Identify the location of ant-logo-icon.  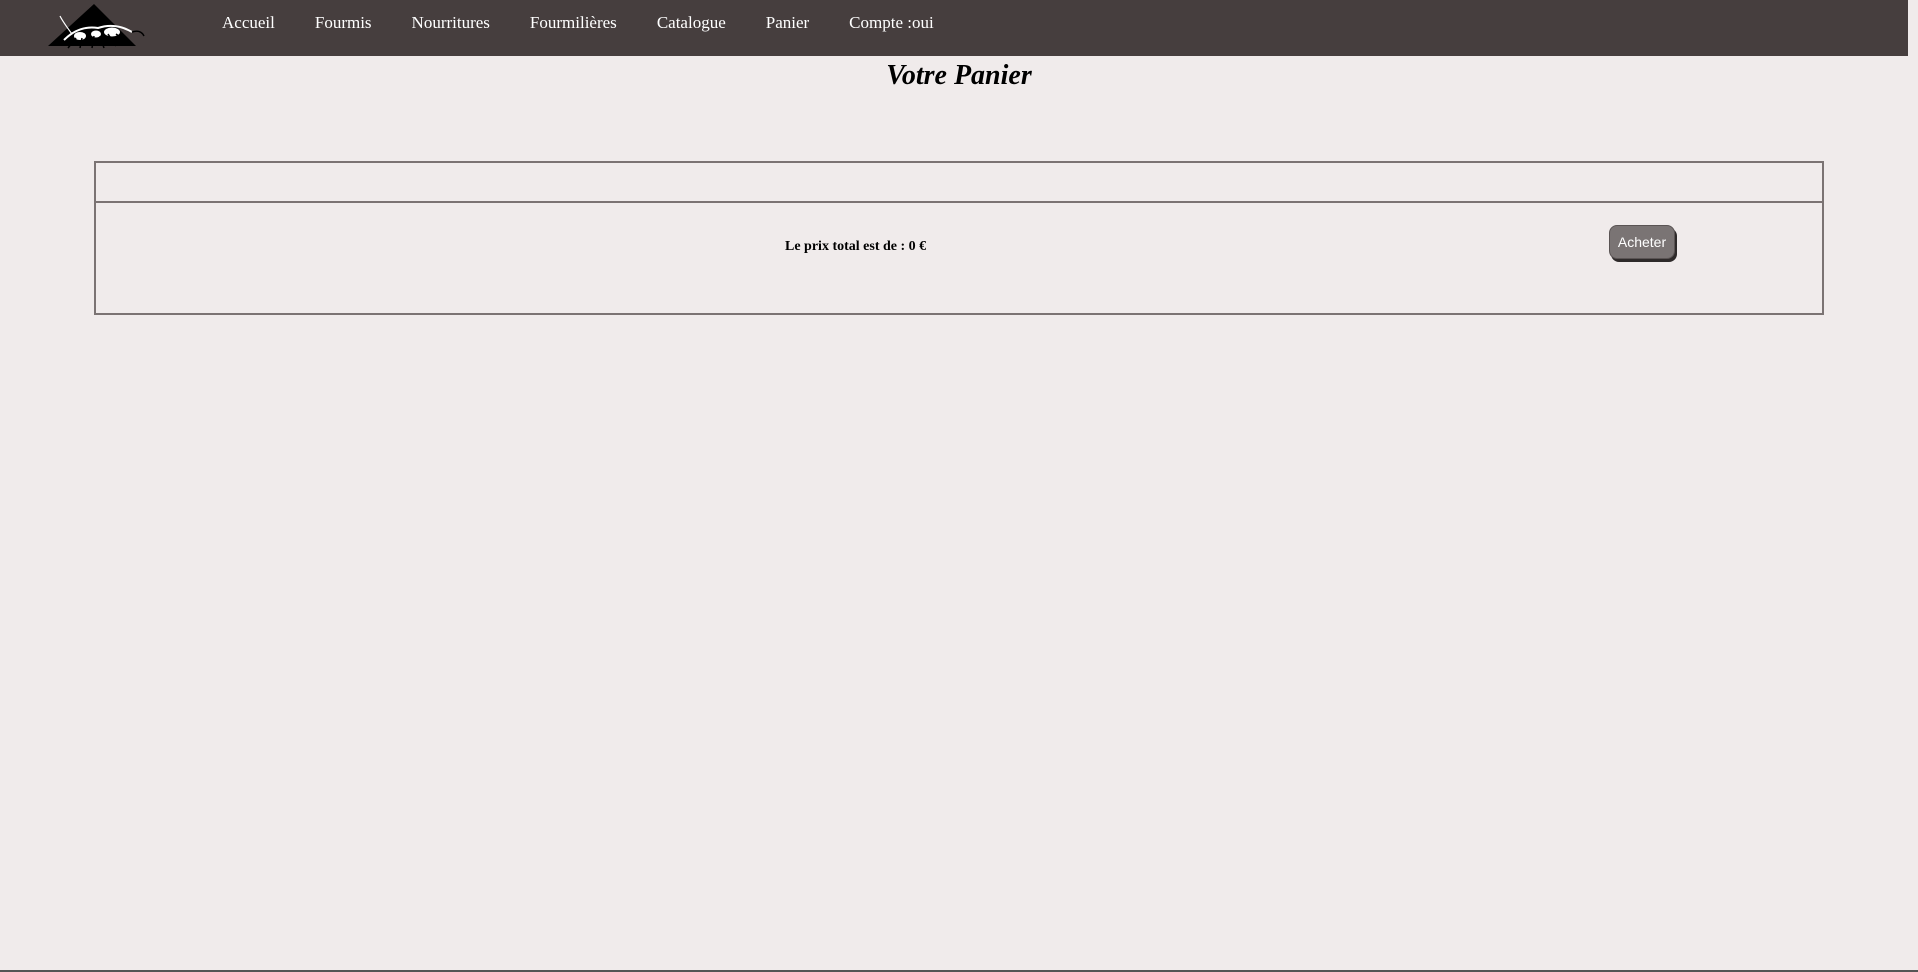
(96, 26).